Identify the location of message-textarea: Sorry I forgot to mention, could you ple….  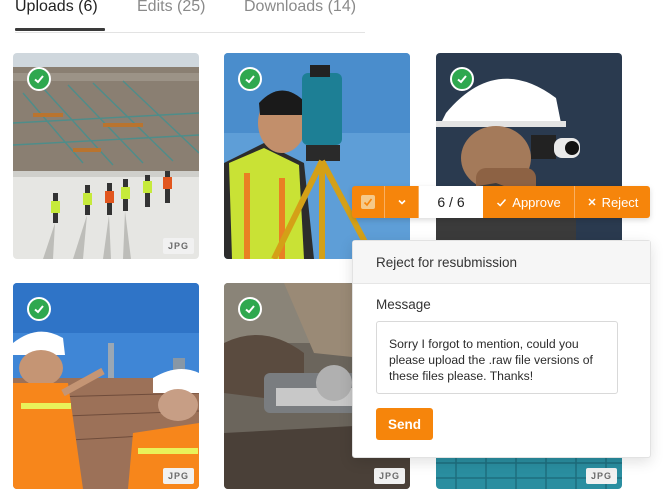
(497, 357).